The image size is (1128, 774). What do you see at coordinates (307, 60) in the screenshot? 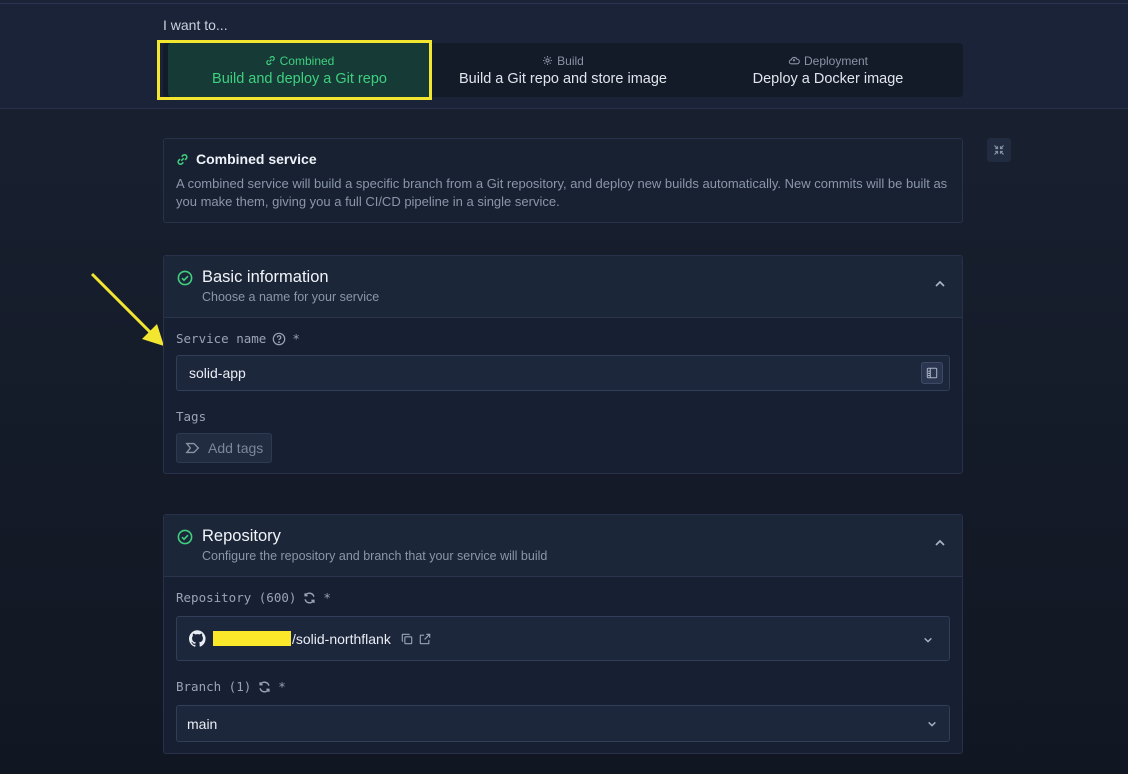
I see `type-option-small-label: Combined` at bounding box center [307, 60].